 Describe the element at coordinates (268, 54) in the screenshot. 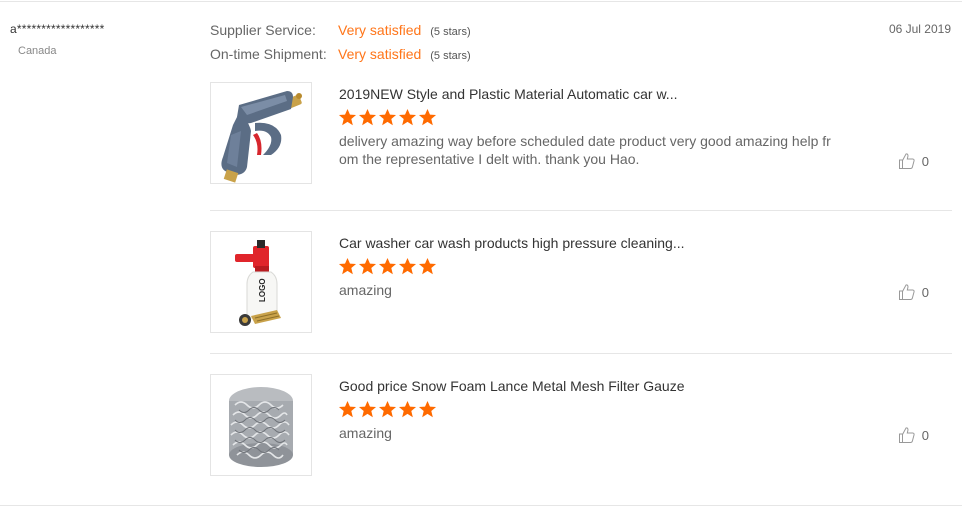

I see `rating-label: On-time Shipment:` at that location.